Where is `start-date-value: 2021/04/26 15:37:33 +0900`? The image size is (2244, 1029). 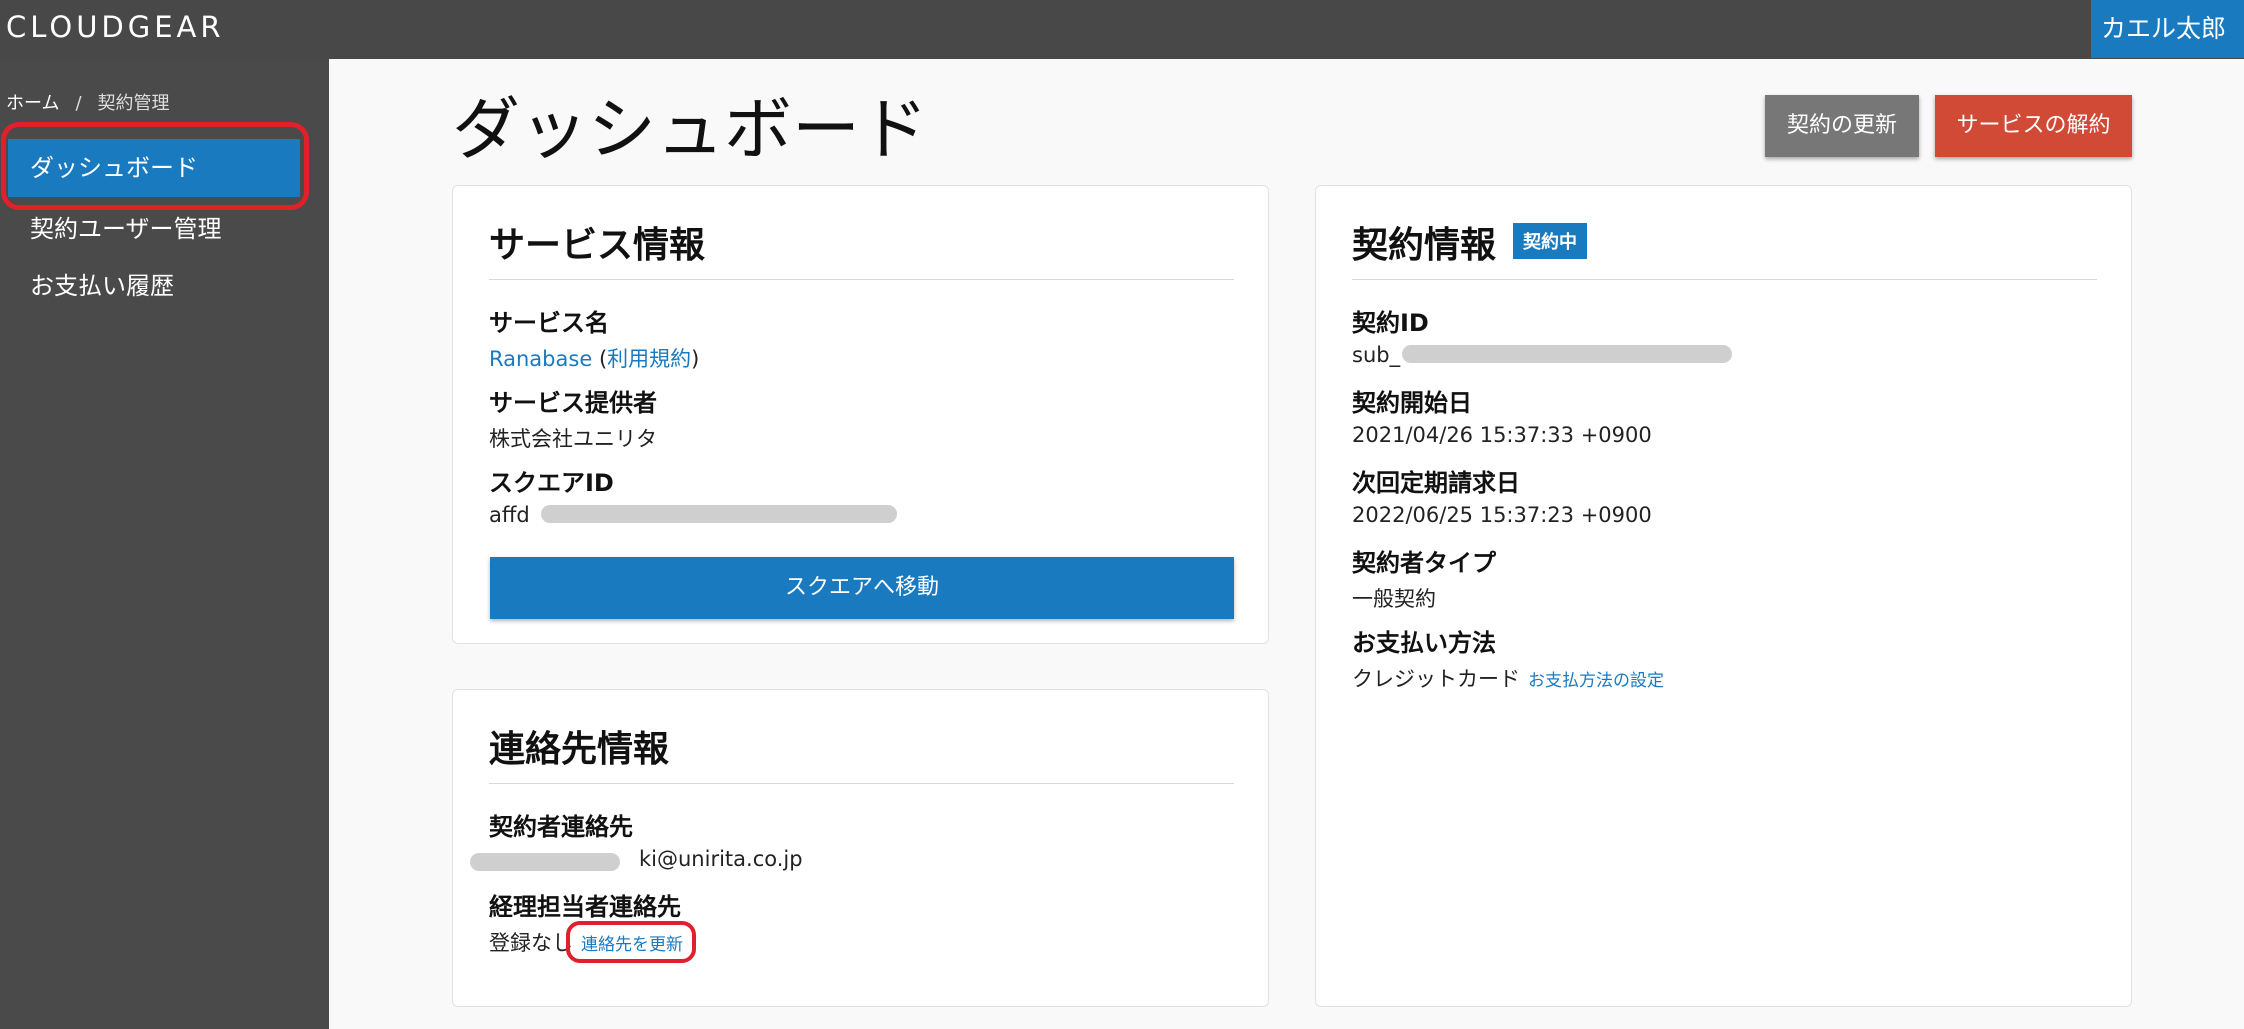 start-date-value: 2021/04/26 15:37:33 +0900 is located at coordinates (1502, 435).